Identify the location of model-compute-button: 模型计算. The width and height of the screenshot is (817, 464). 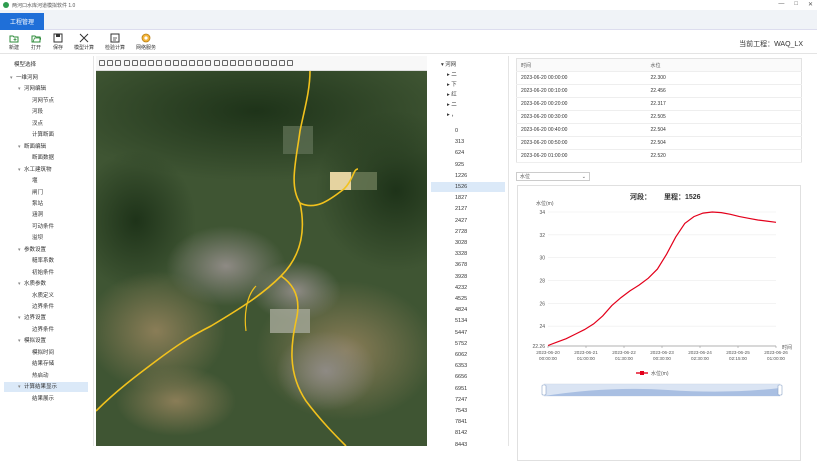
(84, 42).